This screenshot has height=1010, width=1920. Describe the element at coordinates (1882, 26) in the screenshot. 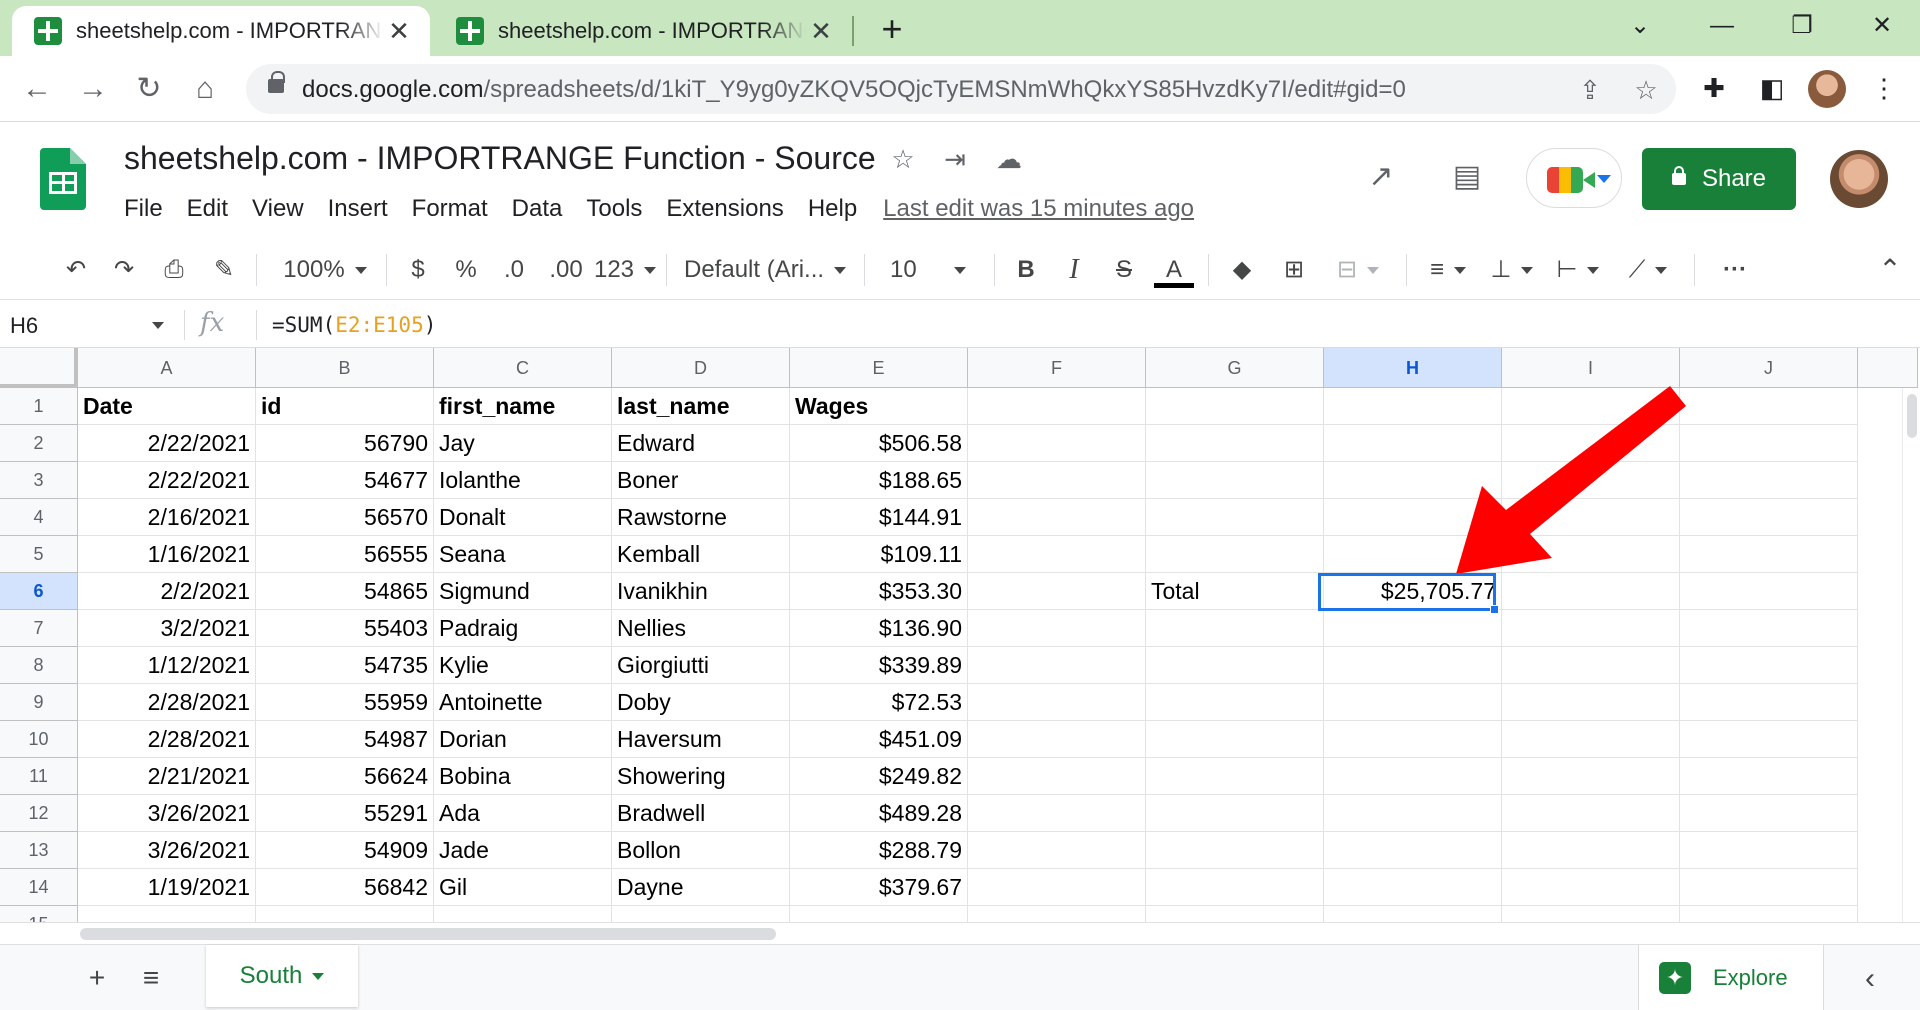

I see `window-close-button: ✕` at that location.